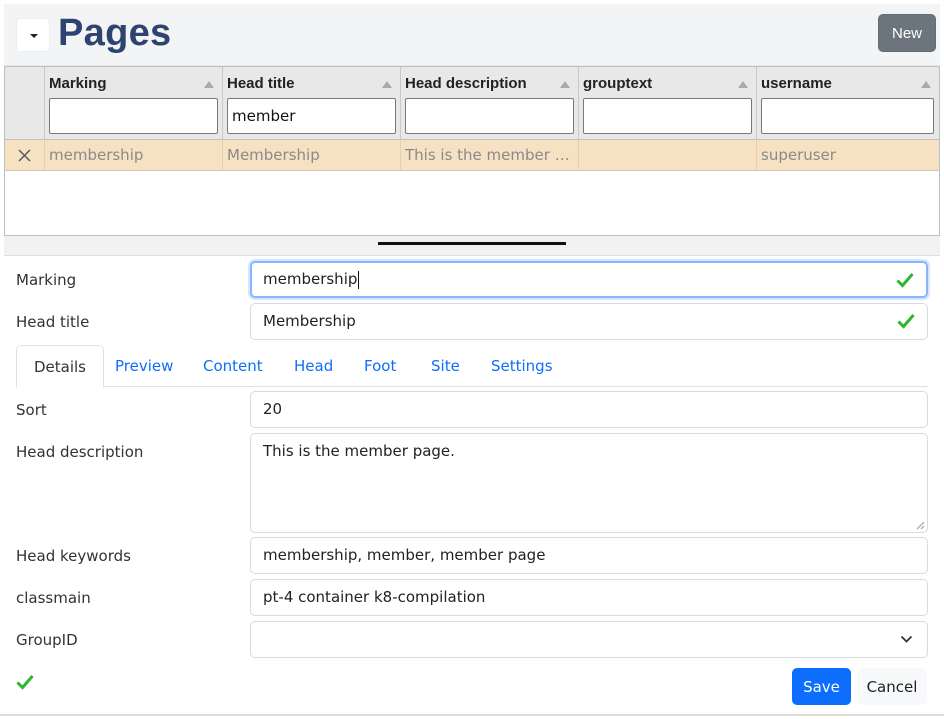 The width and height of the screenshot is (944, 719). I want to click on chevron-down-icon, so click(906, 639).